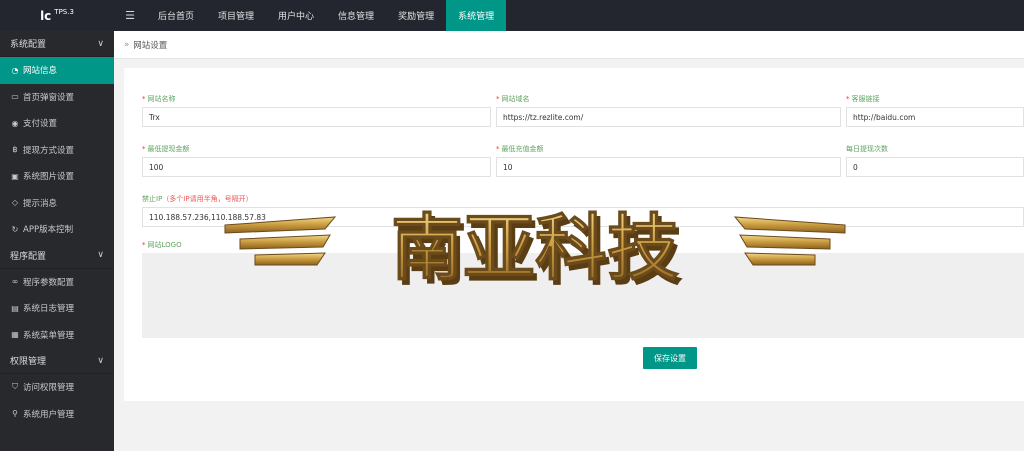 This screenshot has width=1024, height=451. I want to click on sidebar-item-withdraw-methods: ฿ 提现方式设置, so click(57, 150).